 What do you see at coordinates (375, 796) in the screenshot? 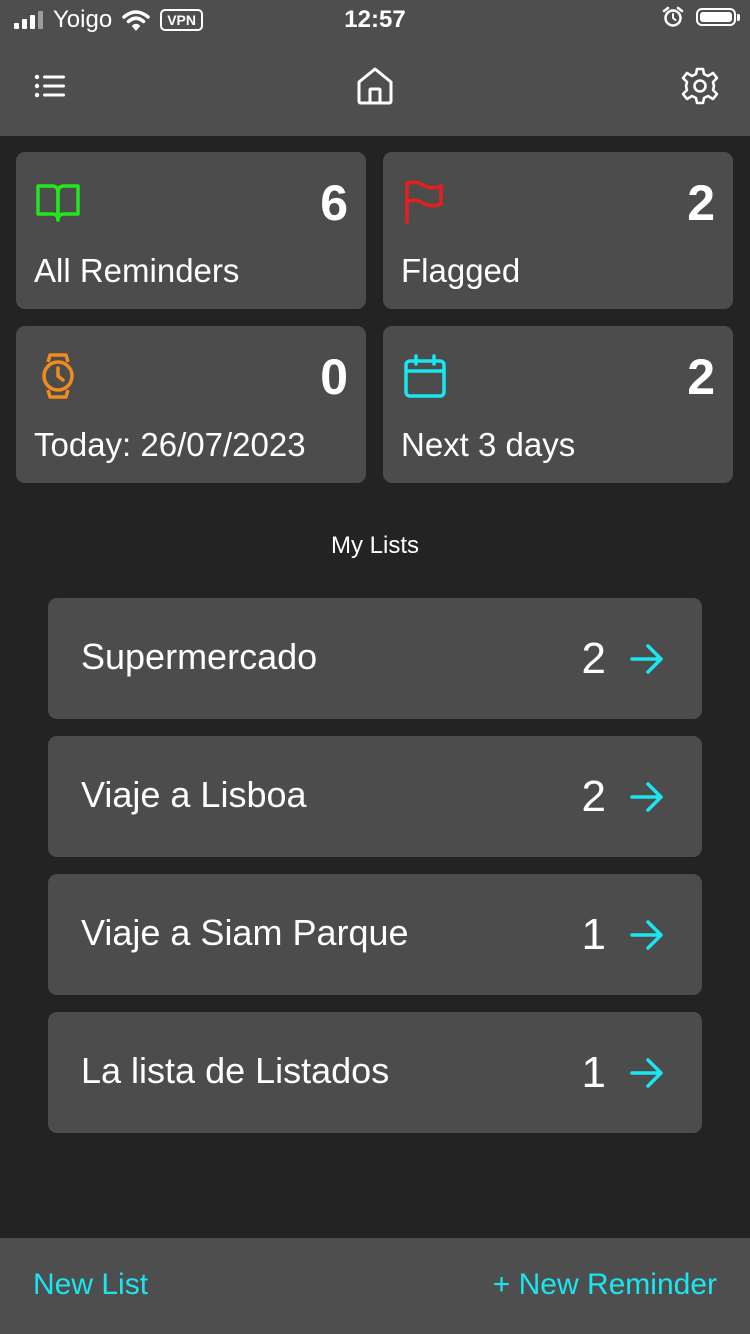
I see `list-item-viaje-a-lisboa: Viaje a Lisboa 2` at bounding box center [375, 796].